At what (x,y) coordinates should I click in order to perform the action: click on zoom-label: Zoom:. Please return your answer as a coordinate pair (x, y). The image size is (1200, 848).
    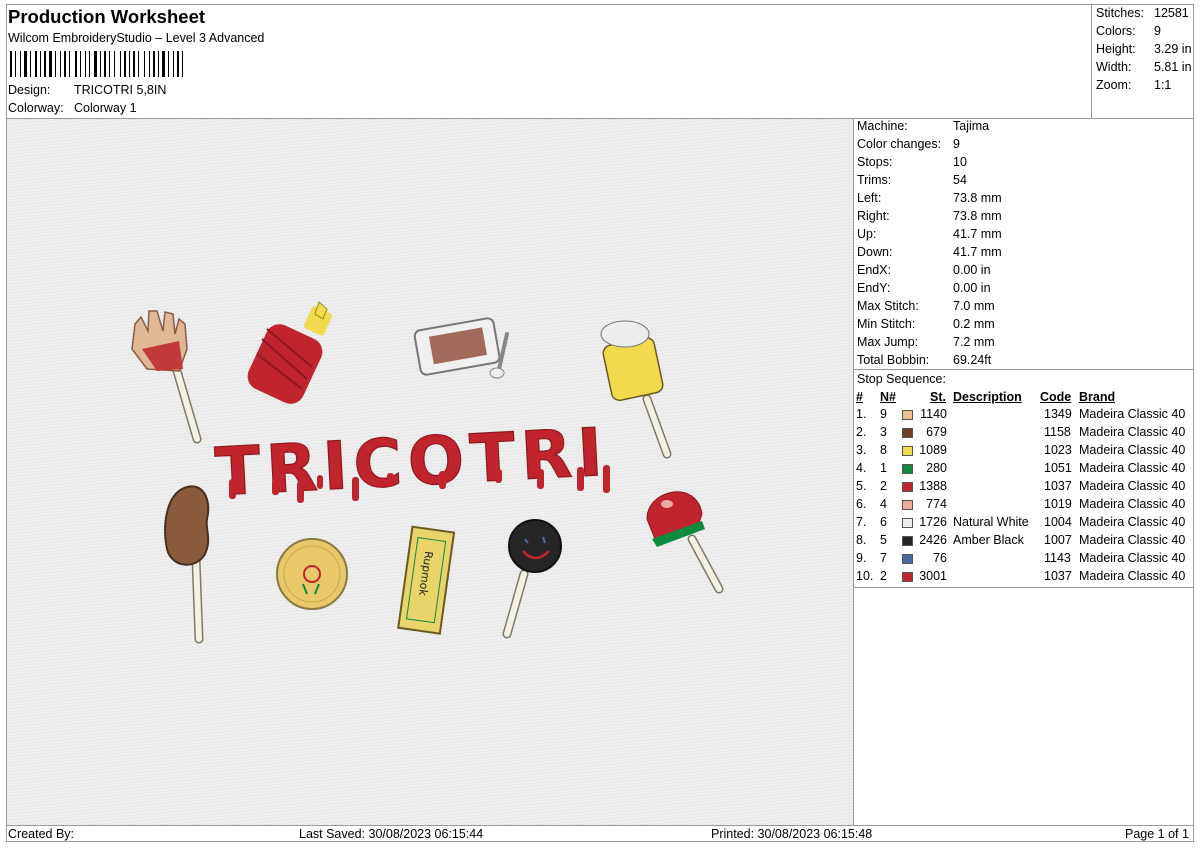
    Looking at the image, I should click on (1114, 85).